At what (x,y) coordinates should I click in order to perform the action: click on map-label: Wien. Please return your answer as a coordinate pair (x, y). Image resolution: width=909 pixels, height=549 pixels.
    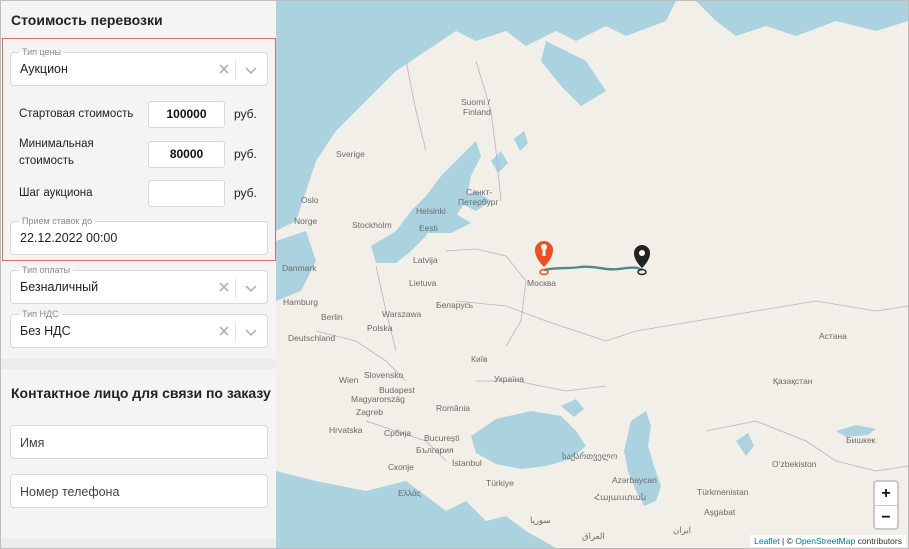
    Looking at the image, I should click on (349, 380).